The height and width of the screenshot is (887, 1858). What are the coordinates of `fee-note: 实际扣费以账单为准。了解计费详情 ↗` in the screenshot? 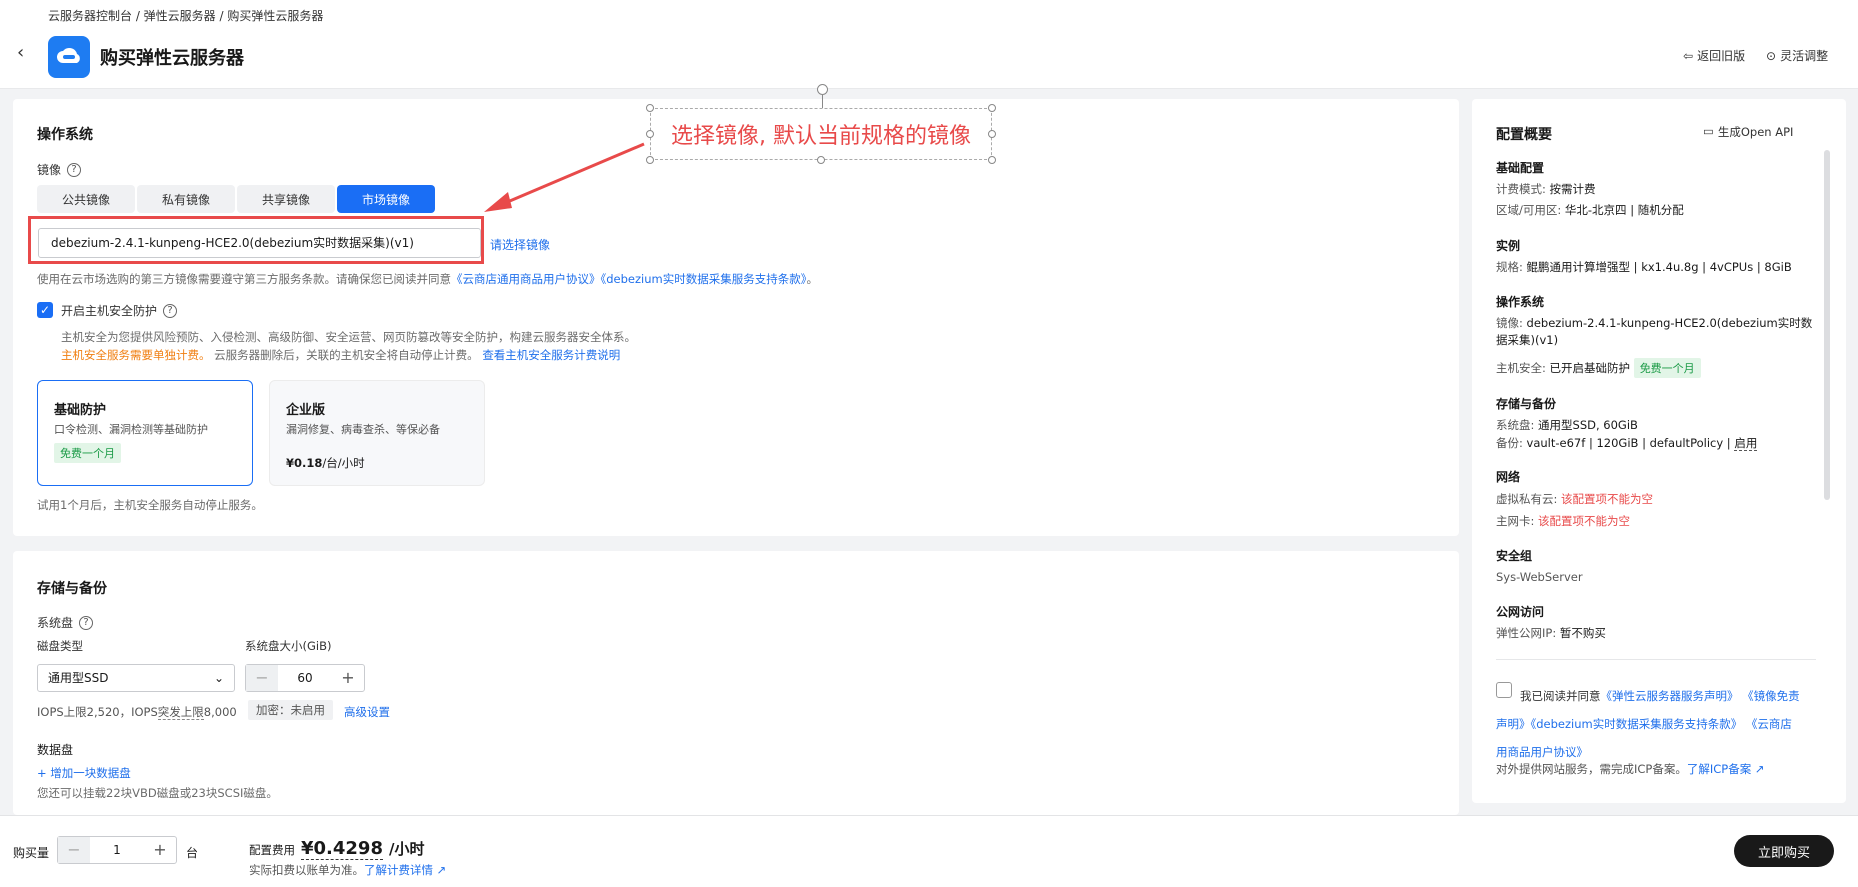 It's located at (347, 870).